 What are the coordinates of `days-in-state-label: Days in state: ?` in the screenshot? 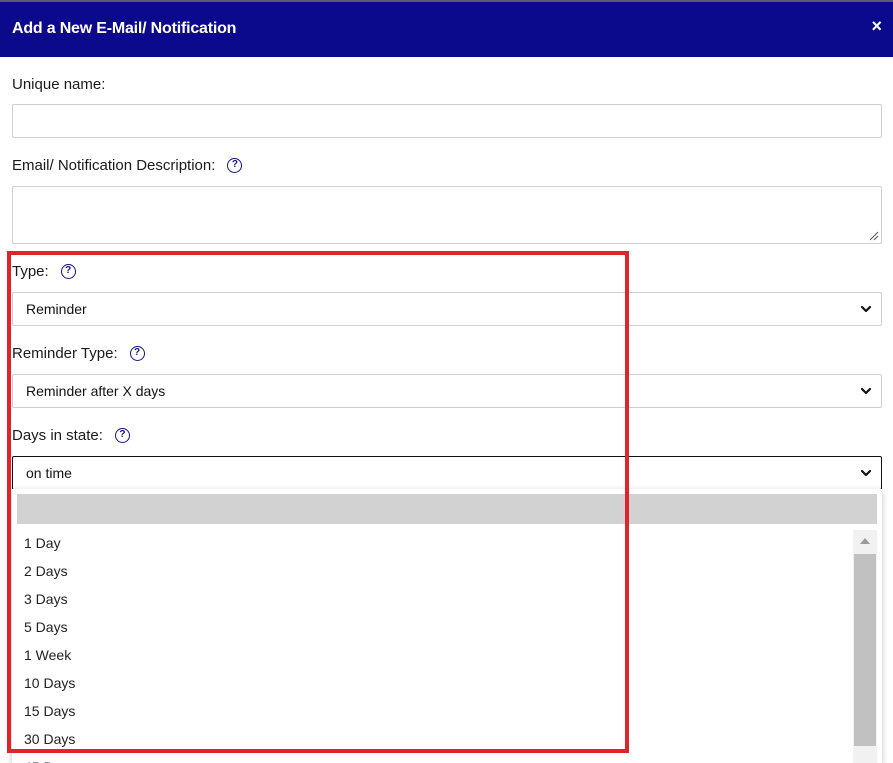 It's located at (71, 435).